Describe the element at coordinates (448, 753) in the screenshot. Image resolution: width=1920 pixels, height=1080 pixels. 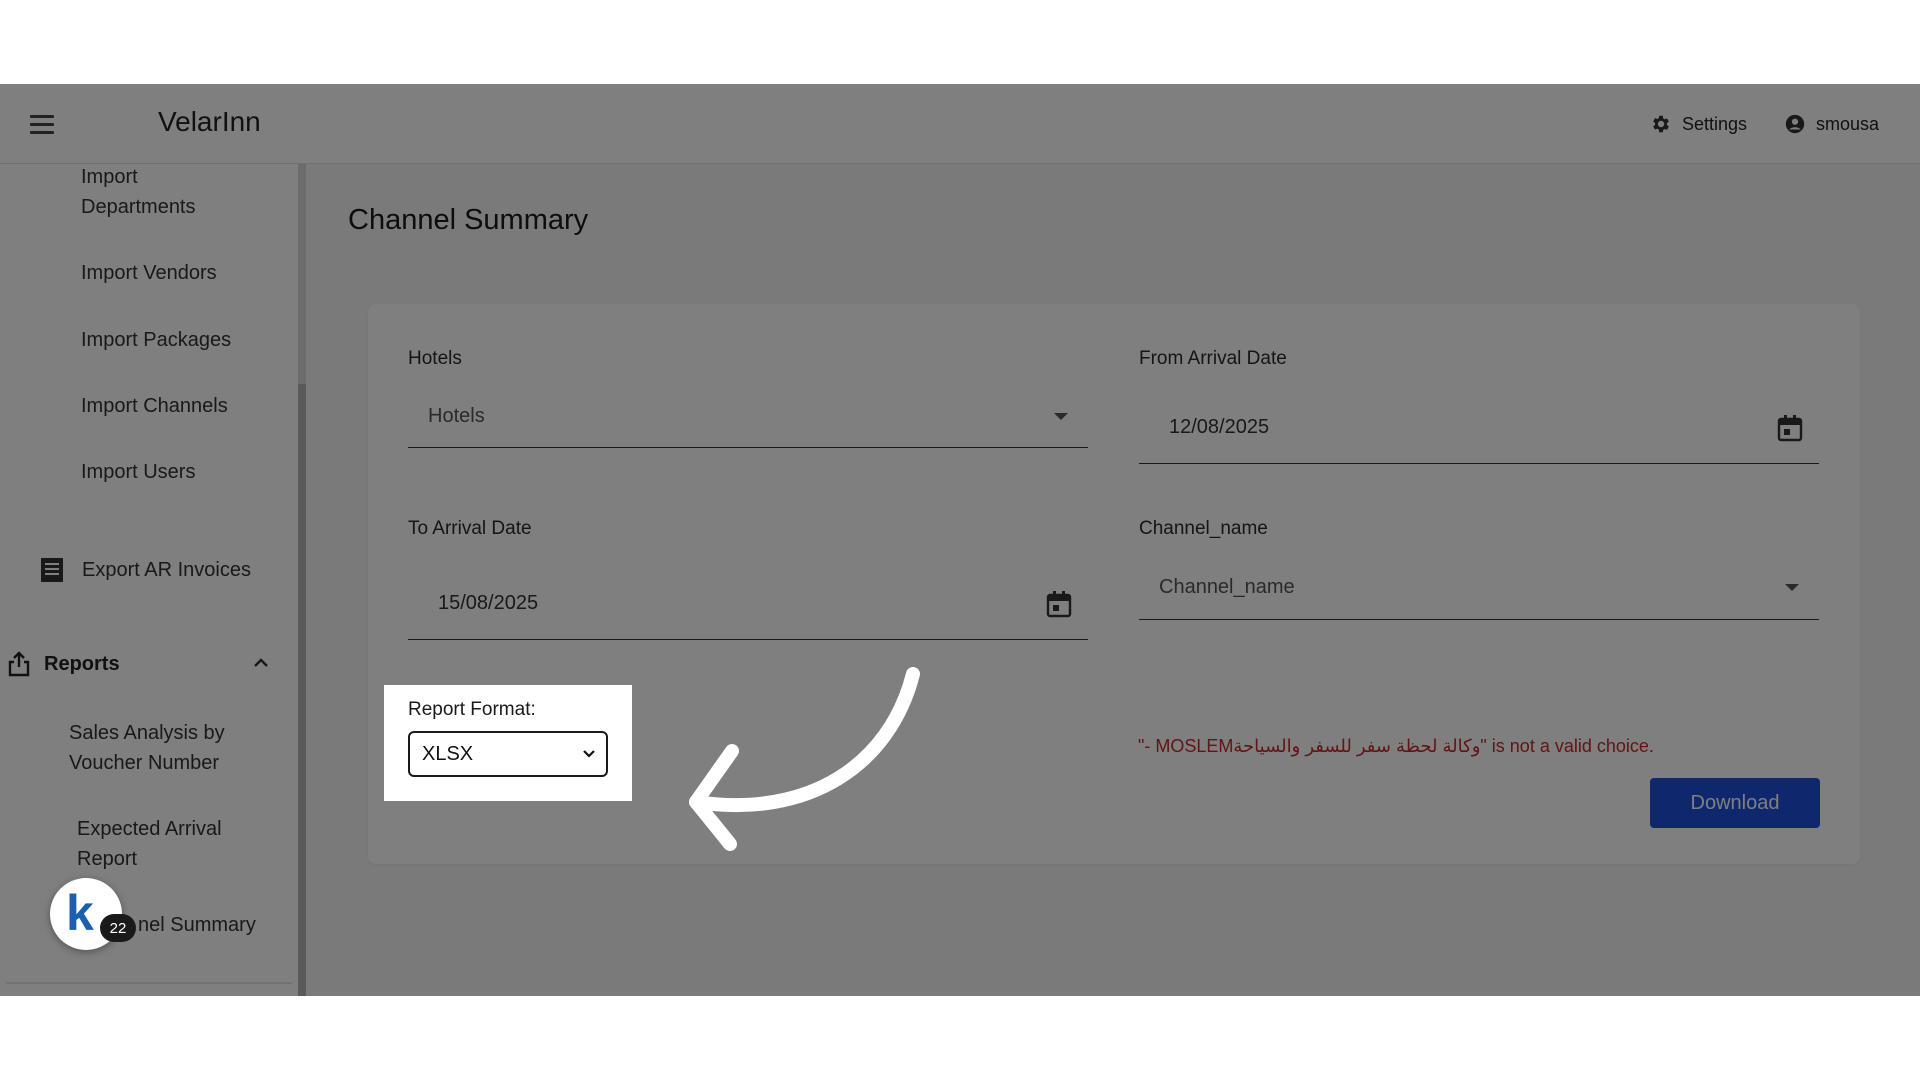
I see `report-format-value: XLSX` at that location.